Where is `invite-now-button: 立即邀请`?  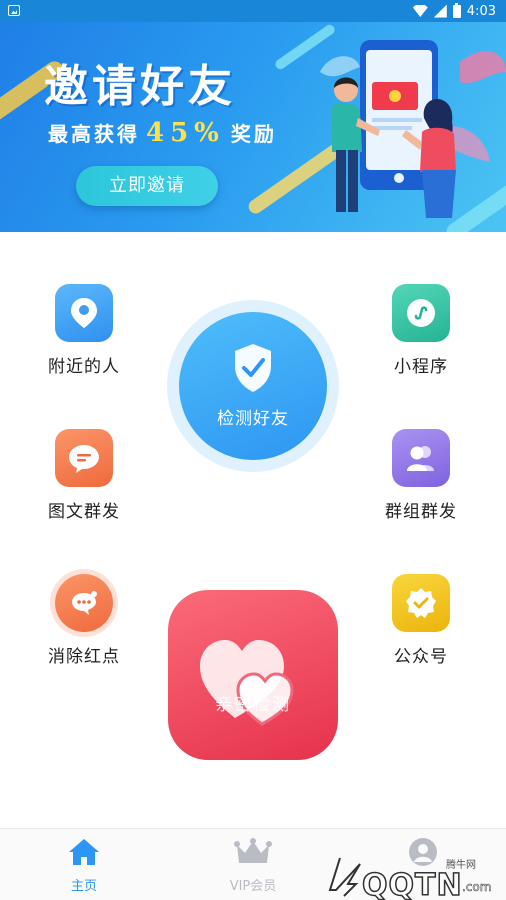
invite-now-button: 立即邀请 is located at coordinates (147, 186).